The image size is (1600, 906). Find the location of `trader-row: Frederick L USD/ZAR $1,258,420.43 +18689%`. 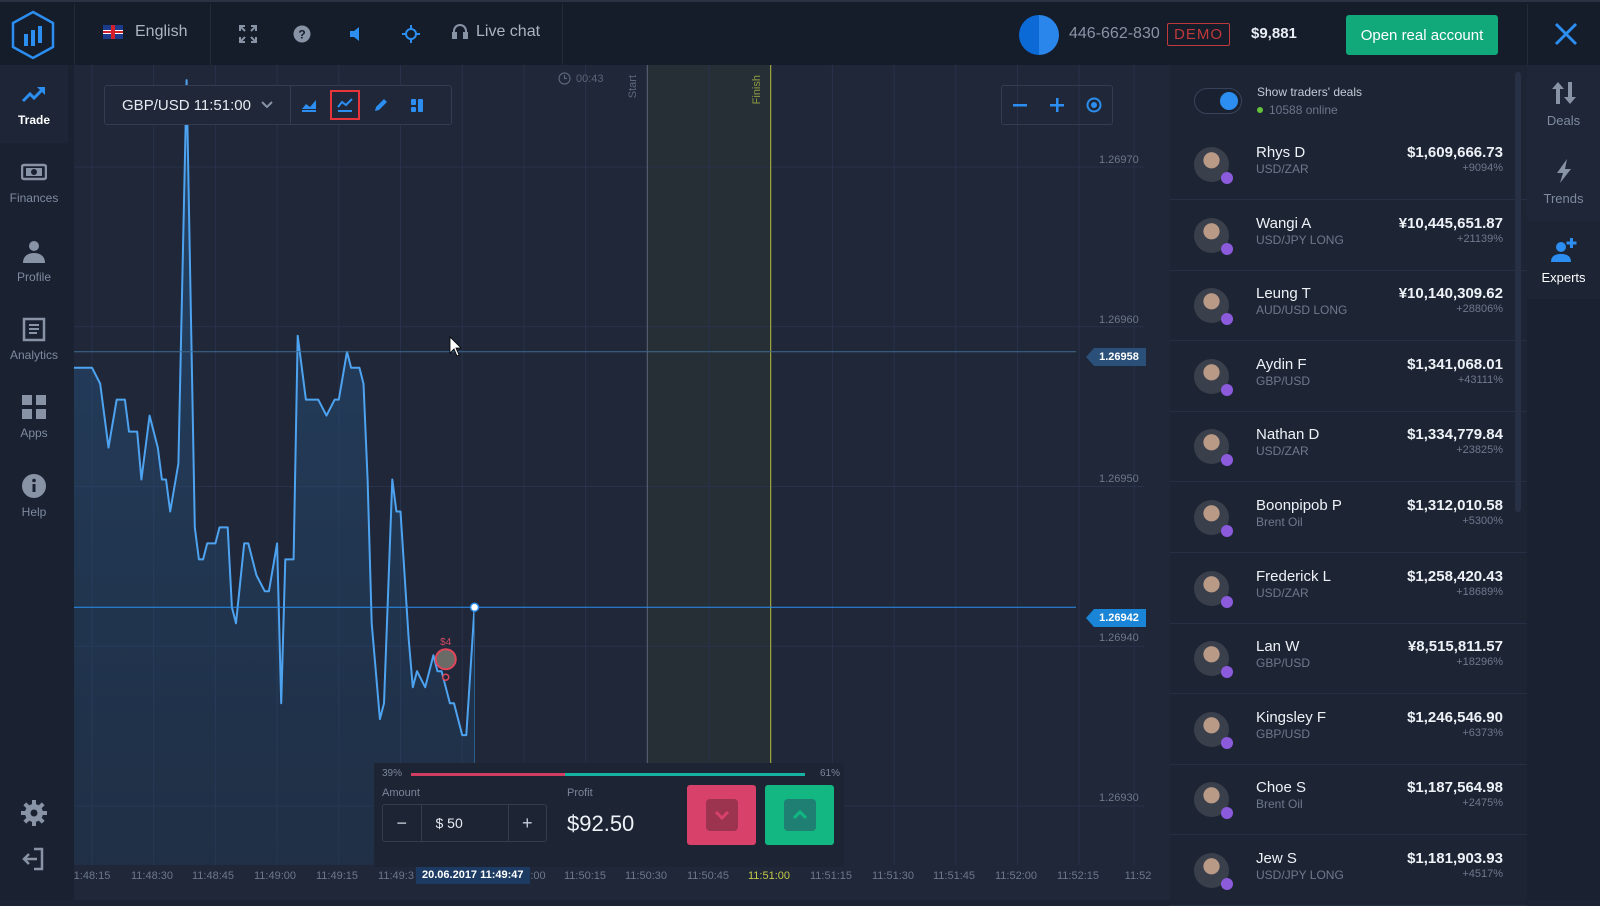

trader-row: Frederick L USD/ZAR $1,258,420.43 +18689% is located at coordinates (1348, 588).